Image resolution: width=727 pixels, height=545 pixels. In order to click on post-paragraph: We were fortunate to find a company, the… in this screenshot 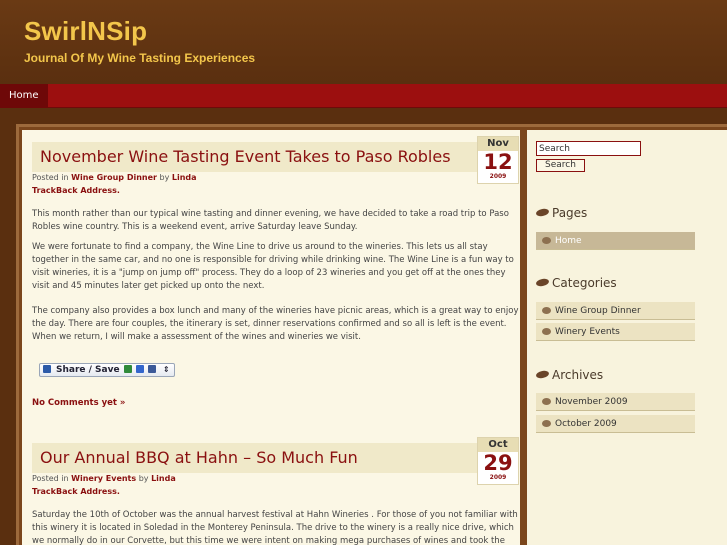, I will do `click(273, 266)`.